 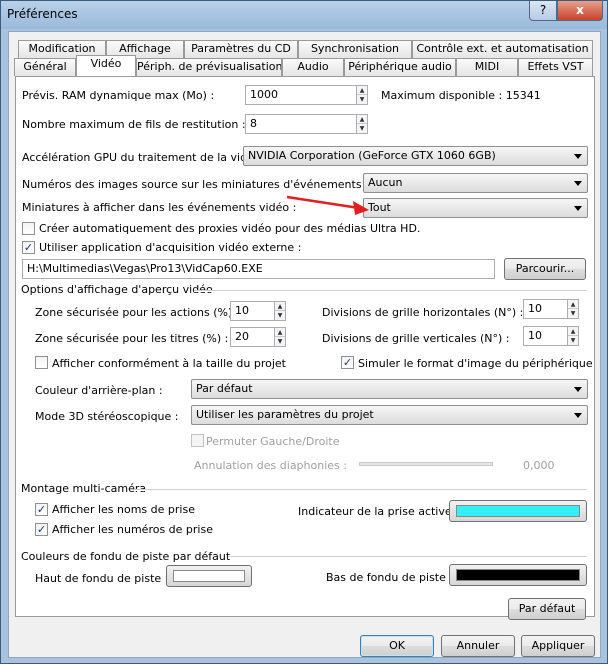 What do you see at coordinates (258, 269) in the screenshot?
I see `capture-path-input: H:\Multimedias\Vegas\Pro13\VidCap60.EXE` at bounding box center [258, 269].